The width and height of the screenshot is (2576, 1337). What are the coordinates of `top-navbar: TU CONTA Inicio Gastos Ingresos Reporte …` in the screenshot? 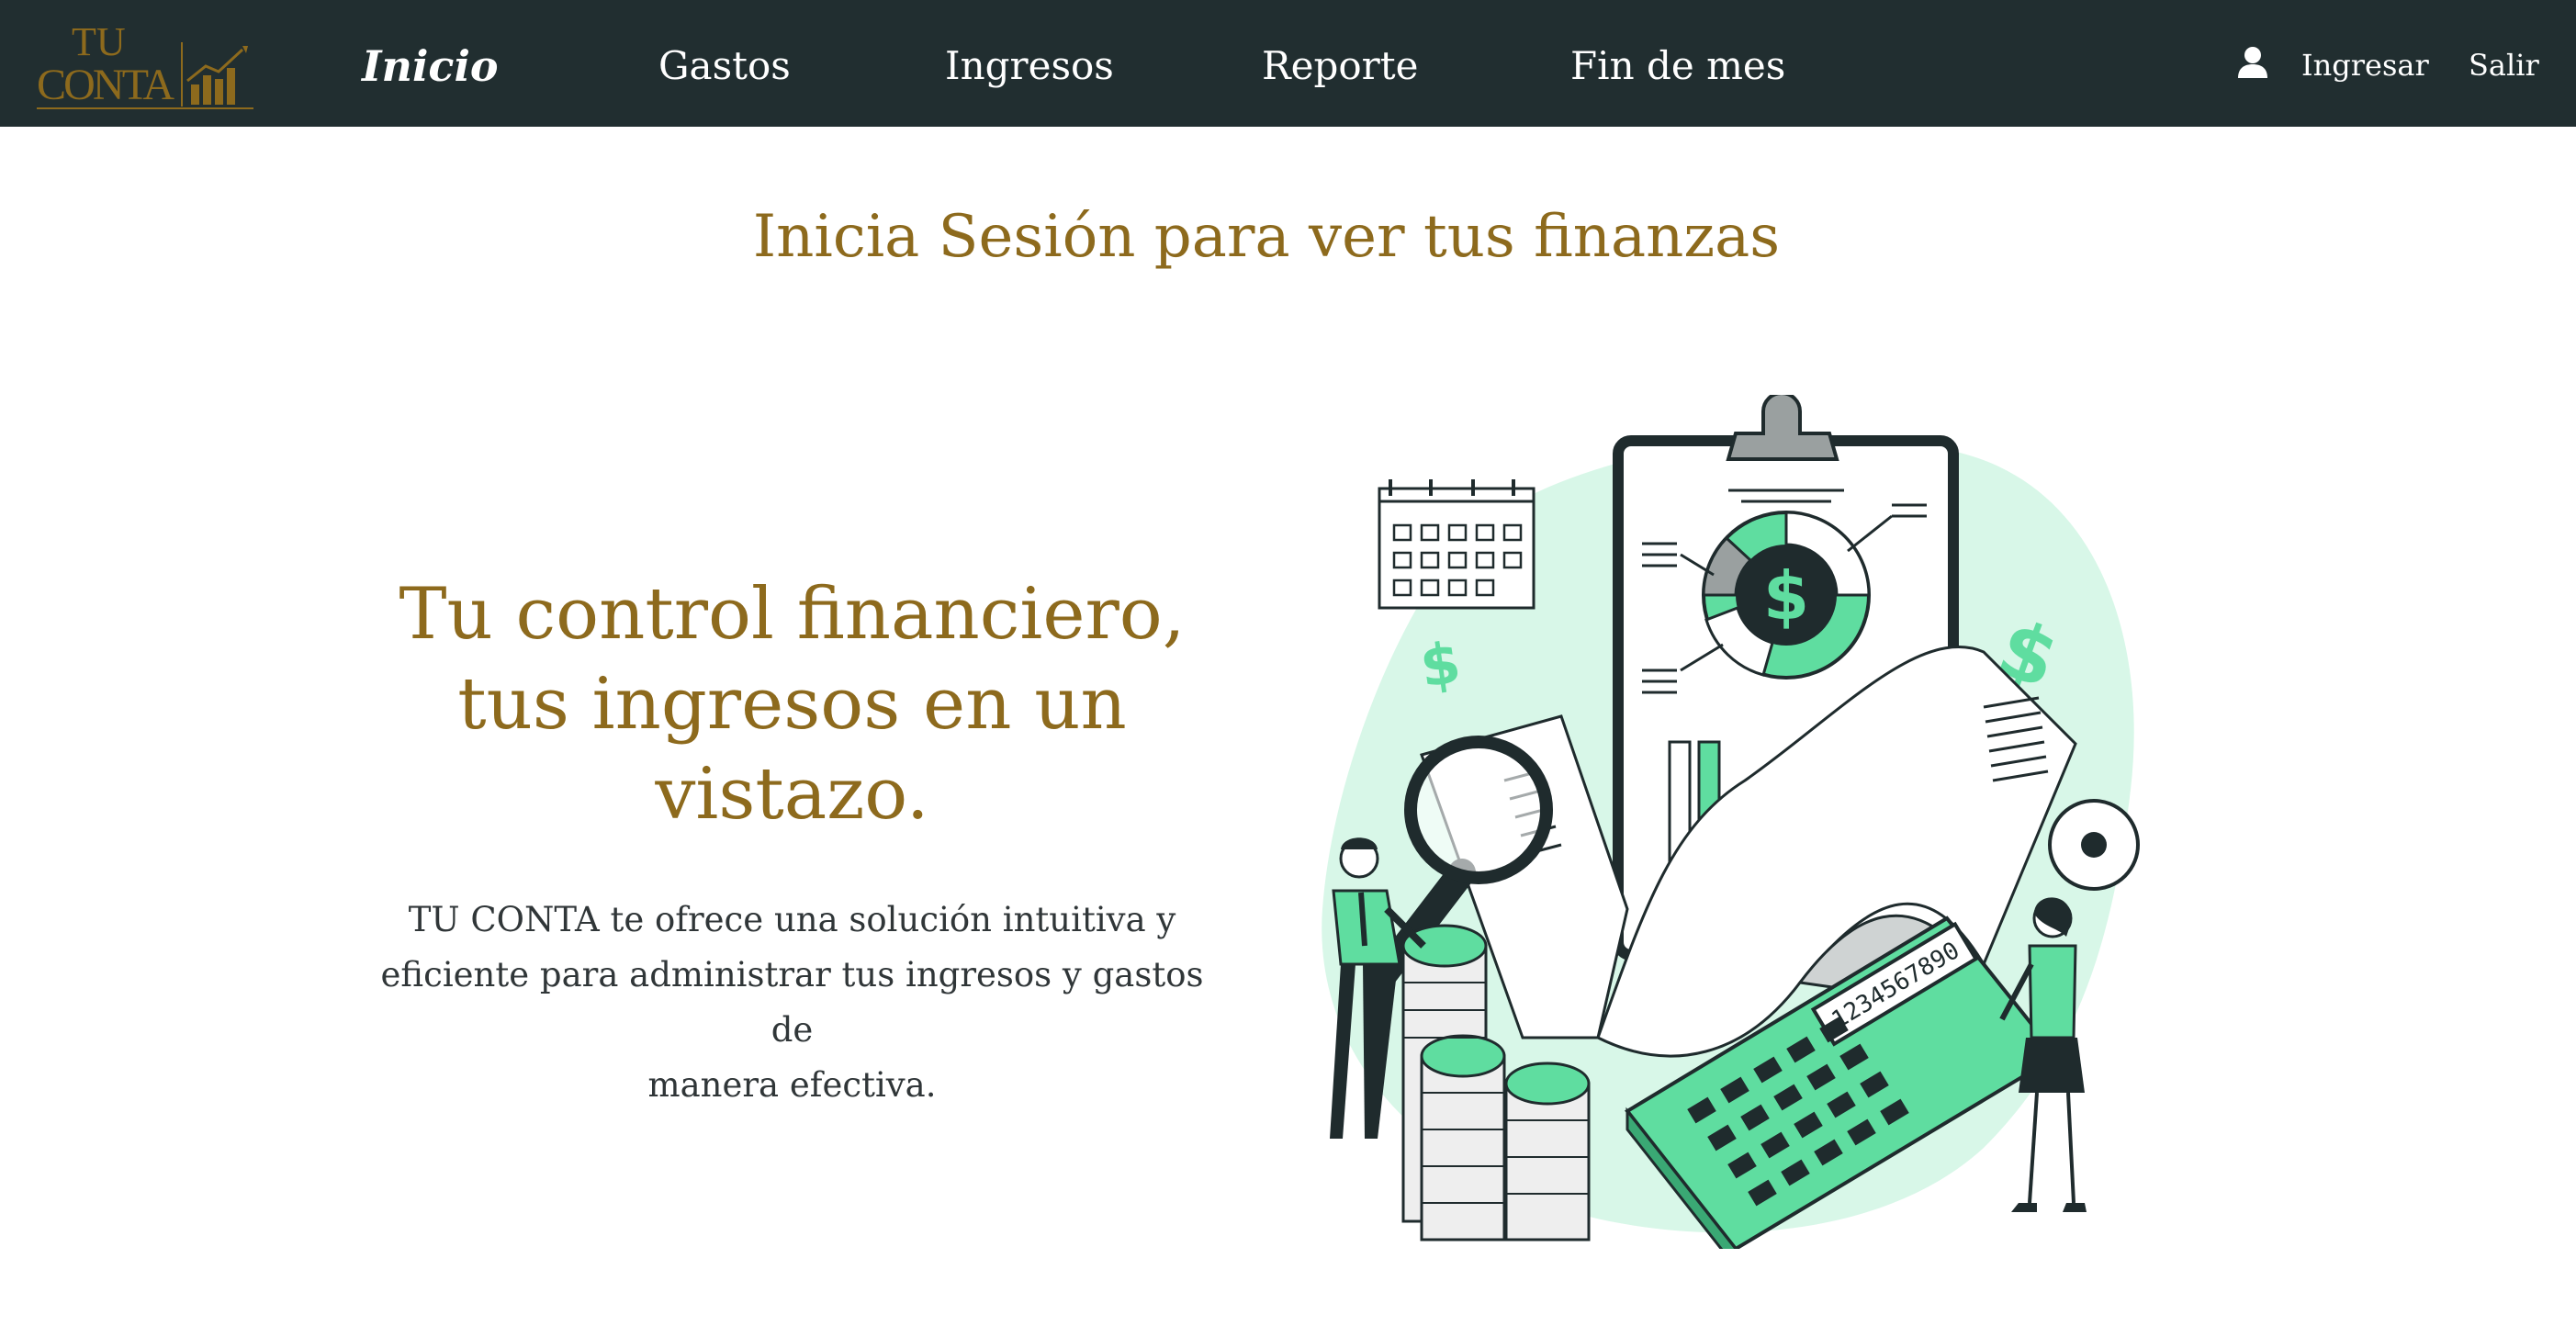 It's located at (1288, 63).